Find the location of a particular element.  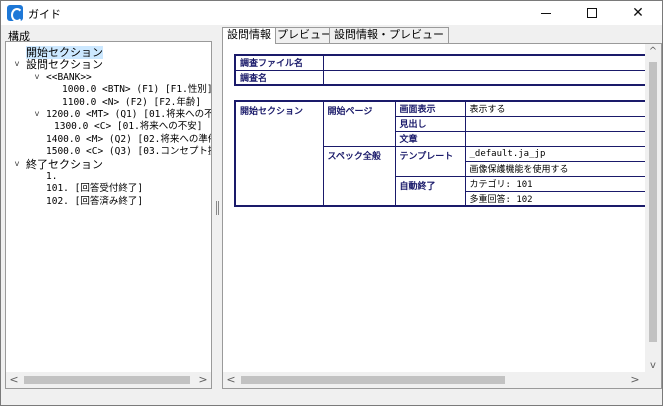

scroll-corner is located at coordinates (653, 380).